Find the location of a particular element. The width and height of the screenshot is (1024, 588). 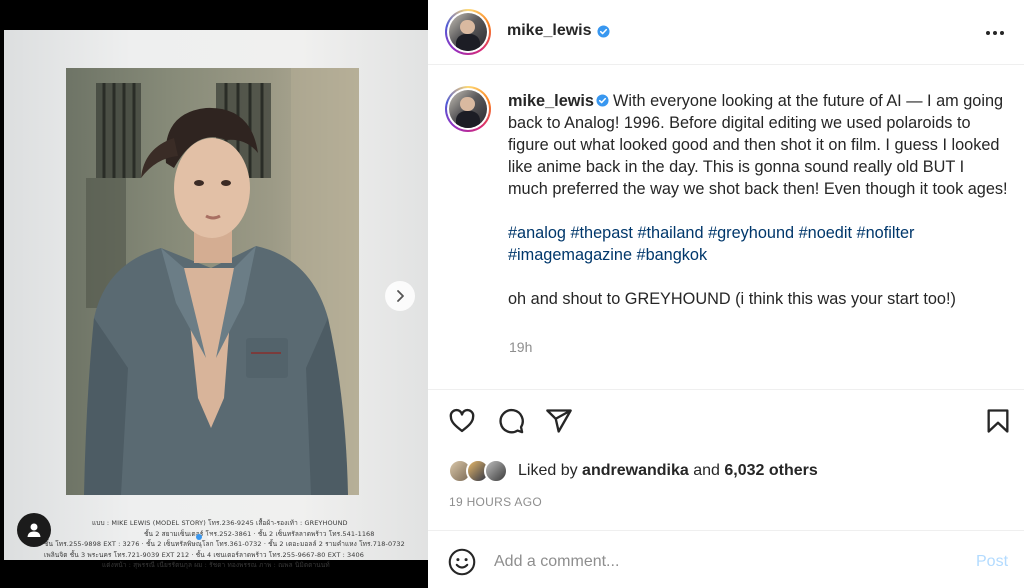

comment-composer: Post is located at coordinates (726, 559).